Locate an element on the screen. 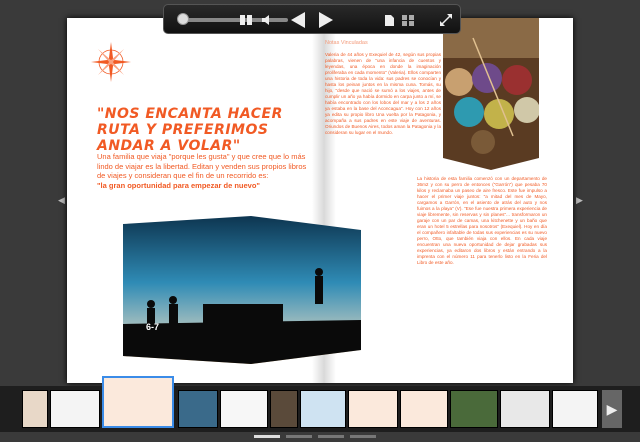  volume-icon is located at coordinates (267, 20).